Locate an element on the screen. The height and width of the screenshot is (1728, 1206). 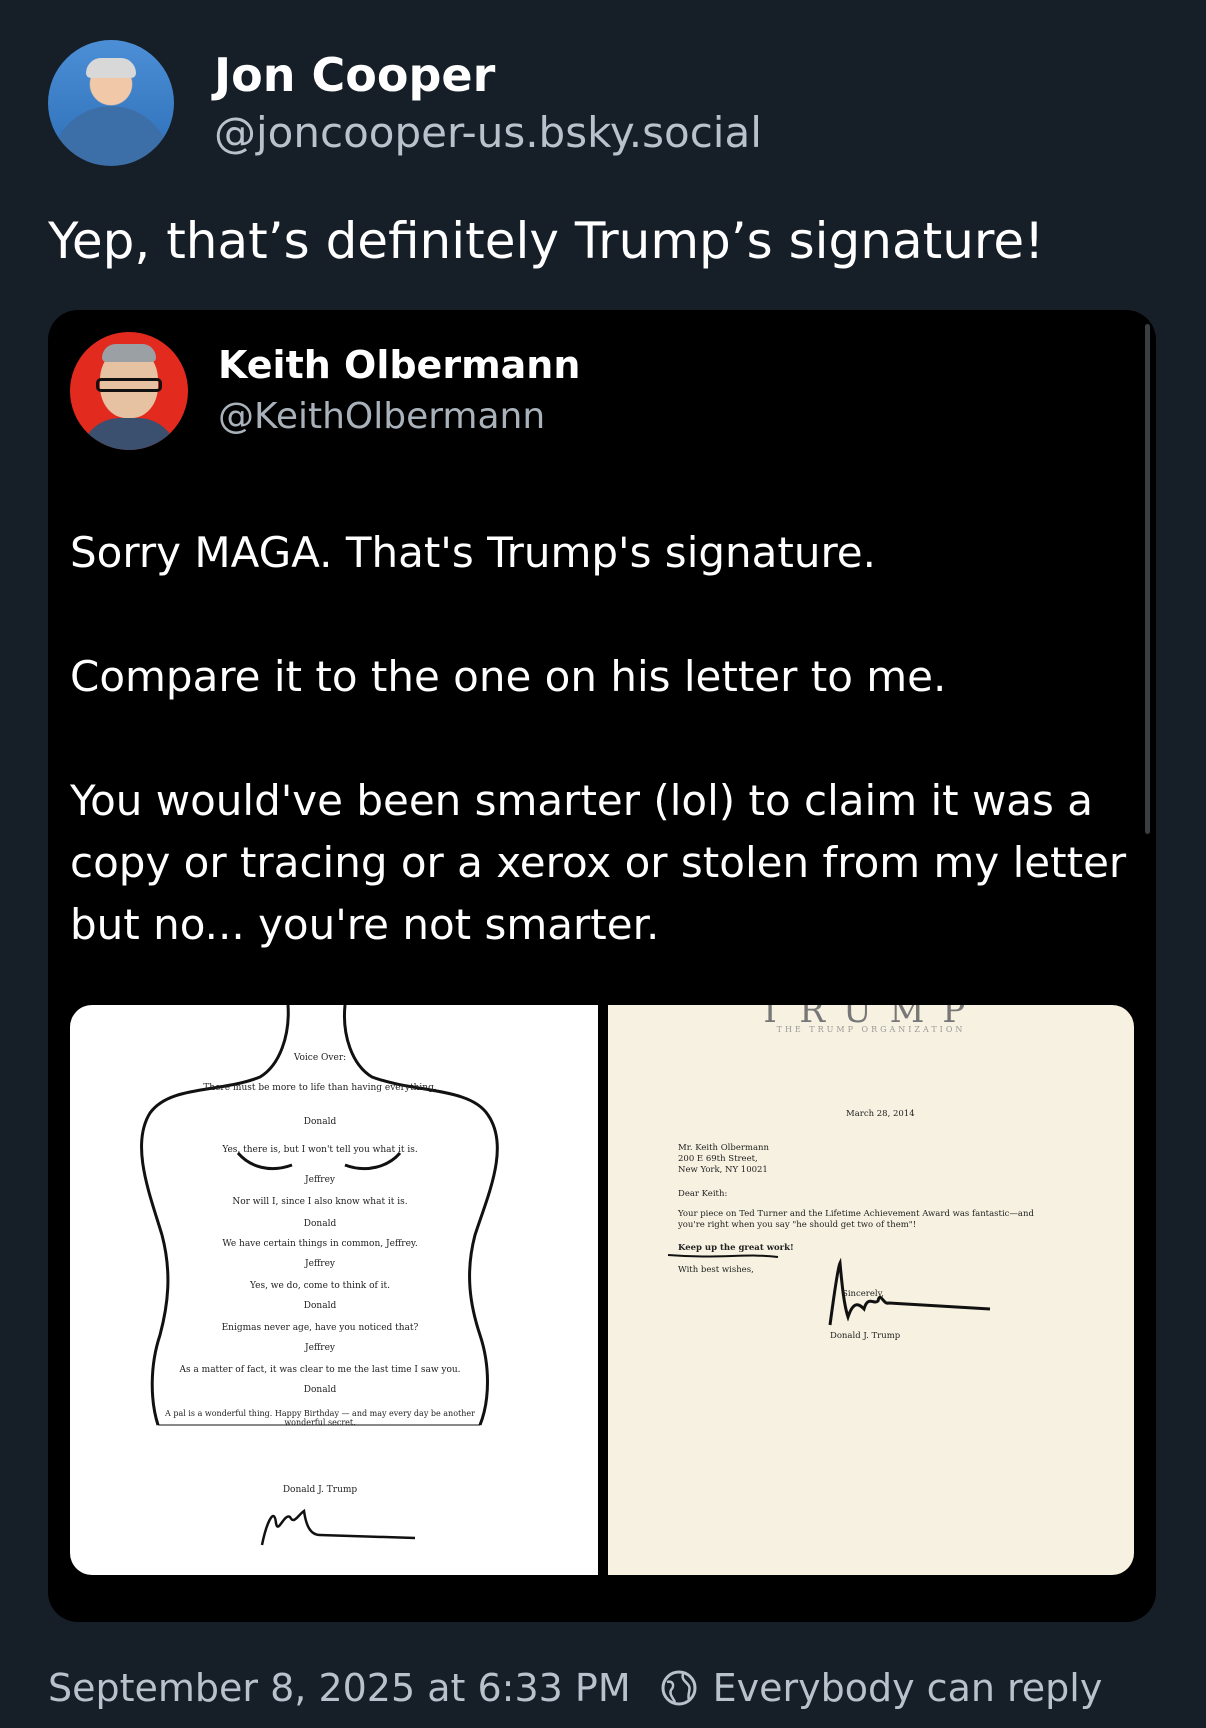
quoted-author-handle: @KeithOlbermann is located at coordinates (399, 417).